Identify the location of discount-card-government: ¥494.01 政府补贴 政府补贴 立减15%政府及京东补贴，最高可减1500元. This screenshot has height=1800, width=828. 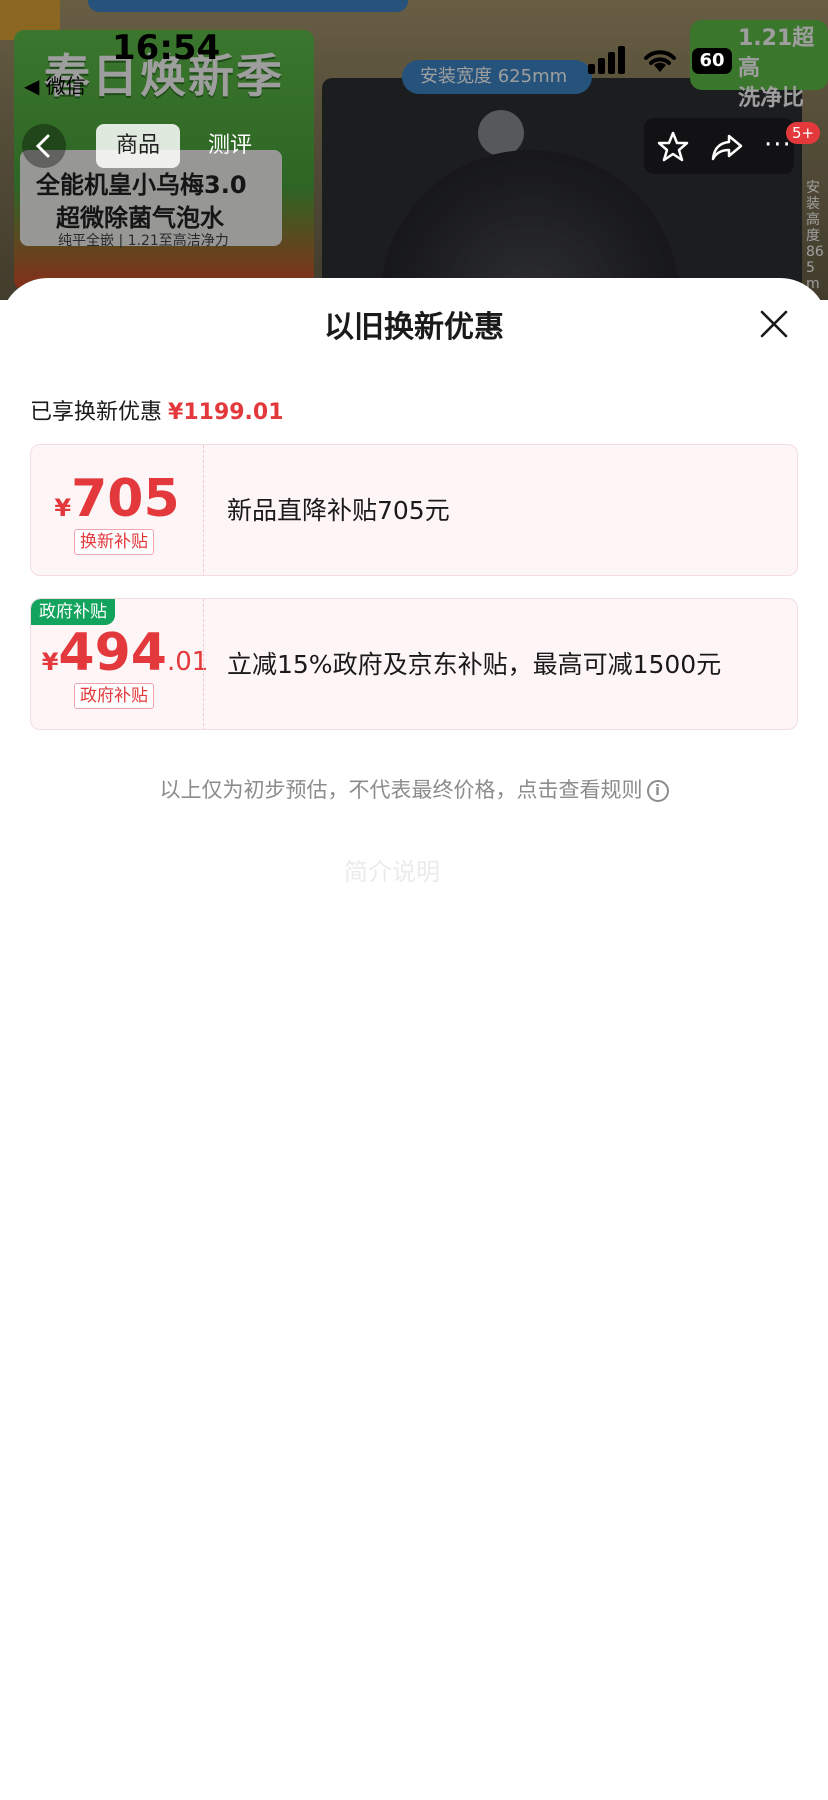
(414, 664).